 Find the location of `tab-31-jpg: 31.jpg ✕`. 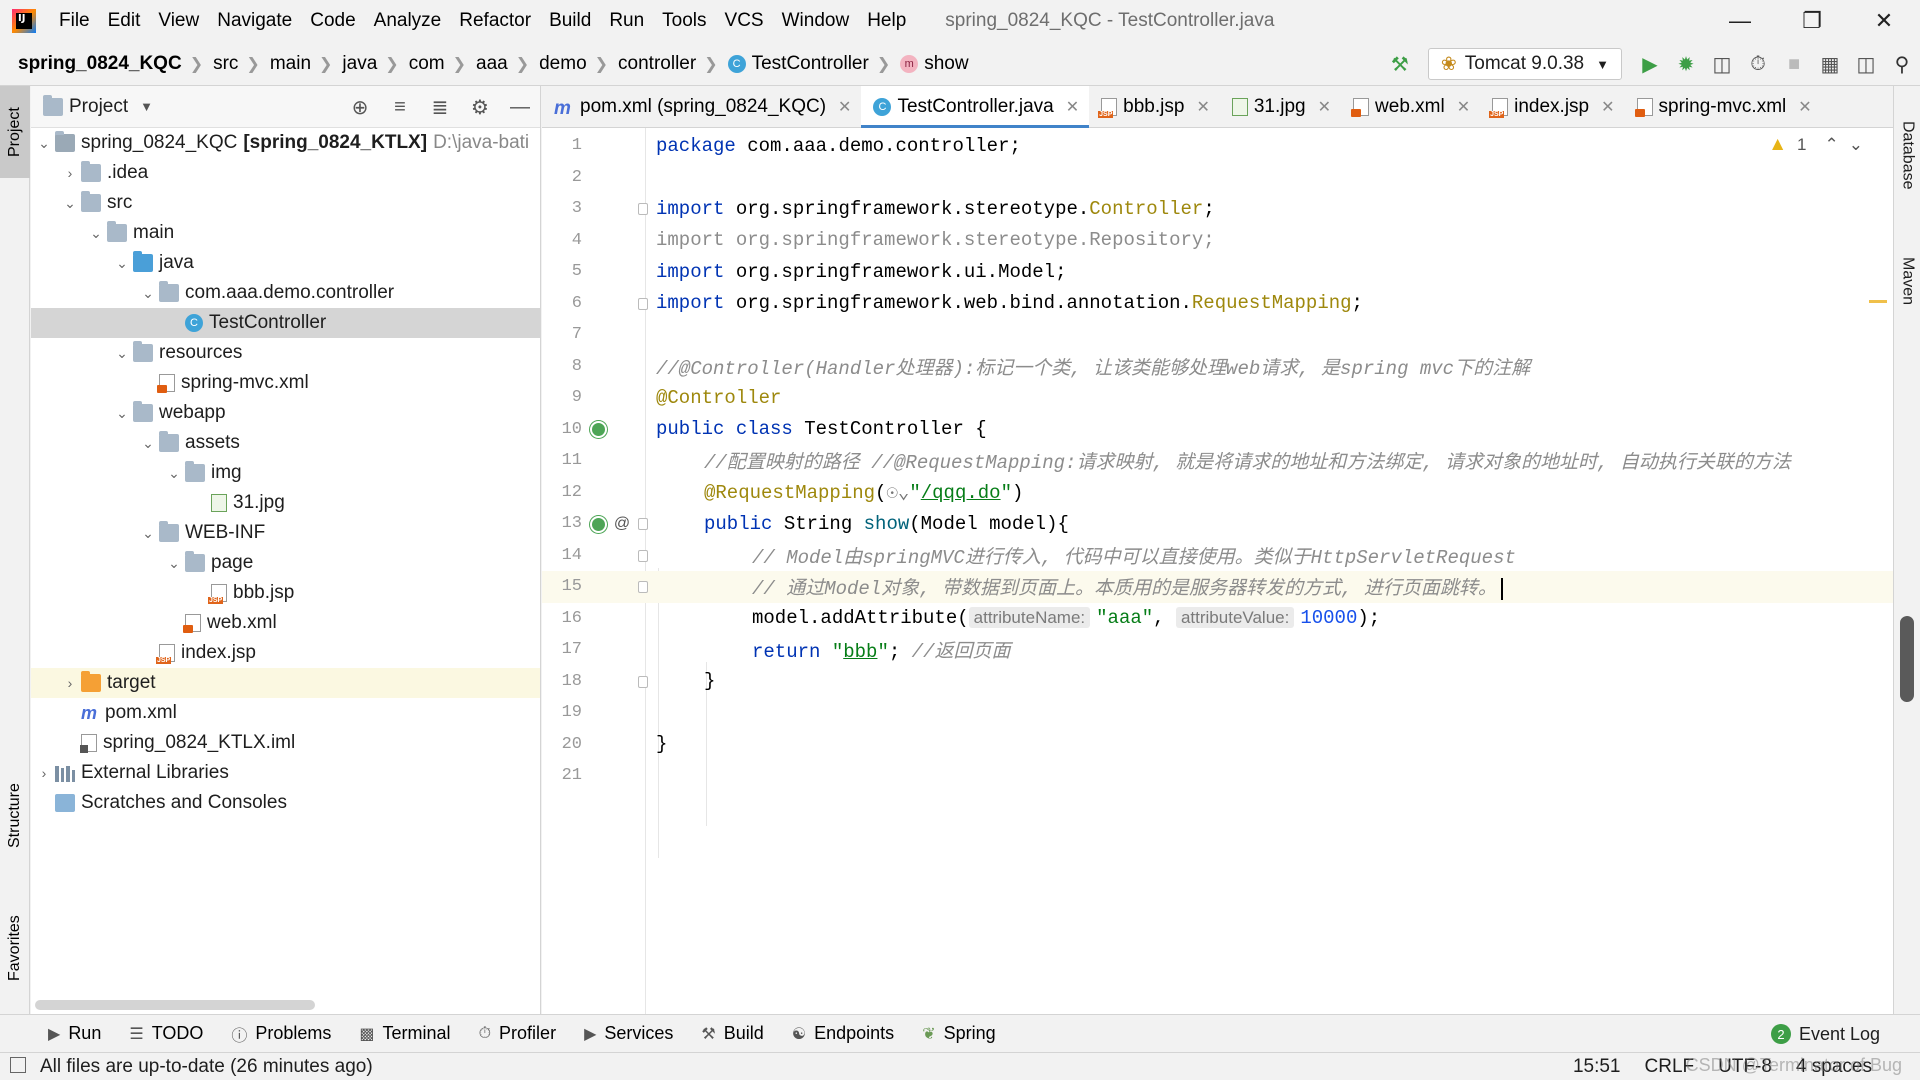

tab-31-jpg: 31.jpg ✕ is located at coordinates (1280, 107).